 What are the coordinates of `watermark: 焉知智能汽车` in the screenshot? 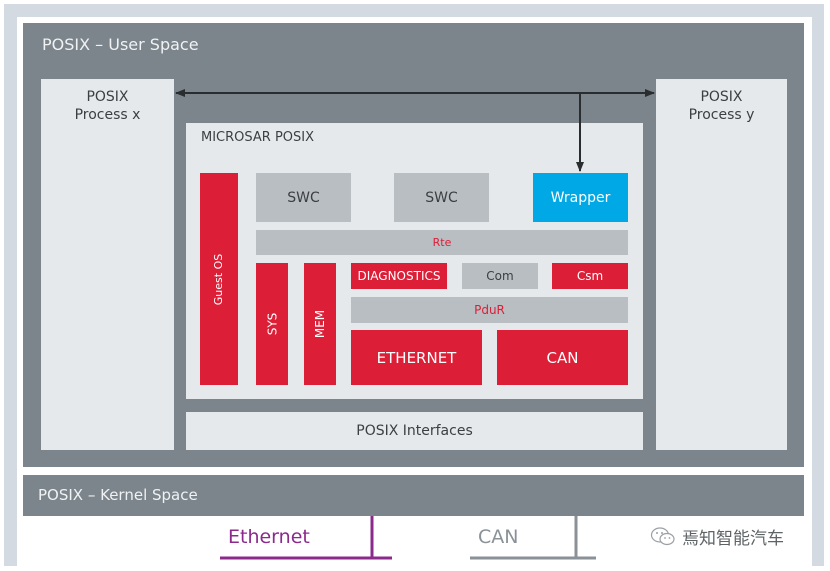 It's located at (717, 536).